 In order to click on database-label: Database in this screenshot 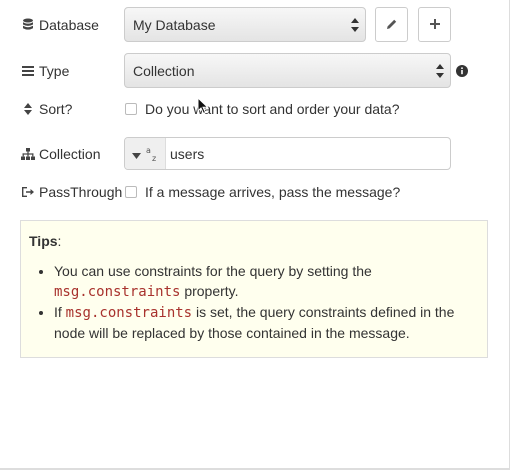, I will do `click(72, 25)`.